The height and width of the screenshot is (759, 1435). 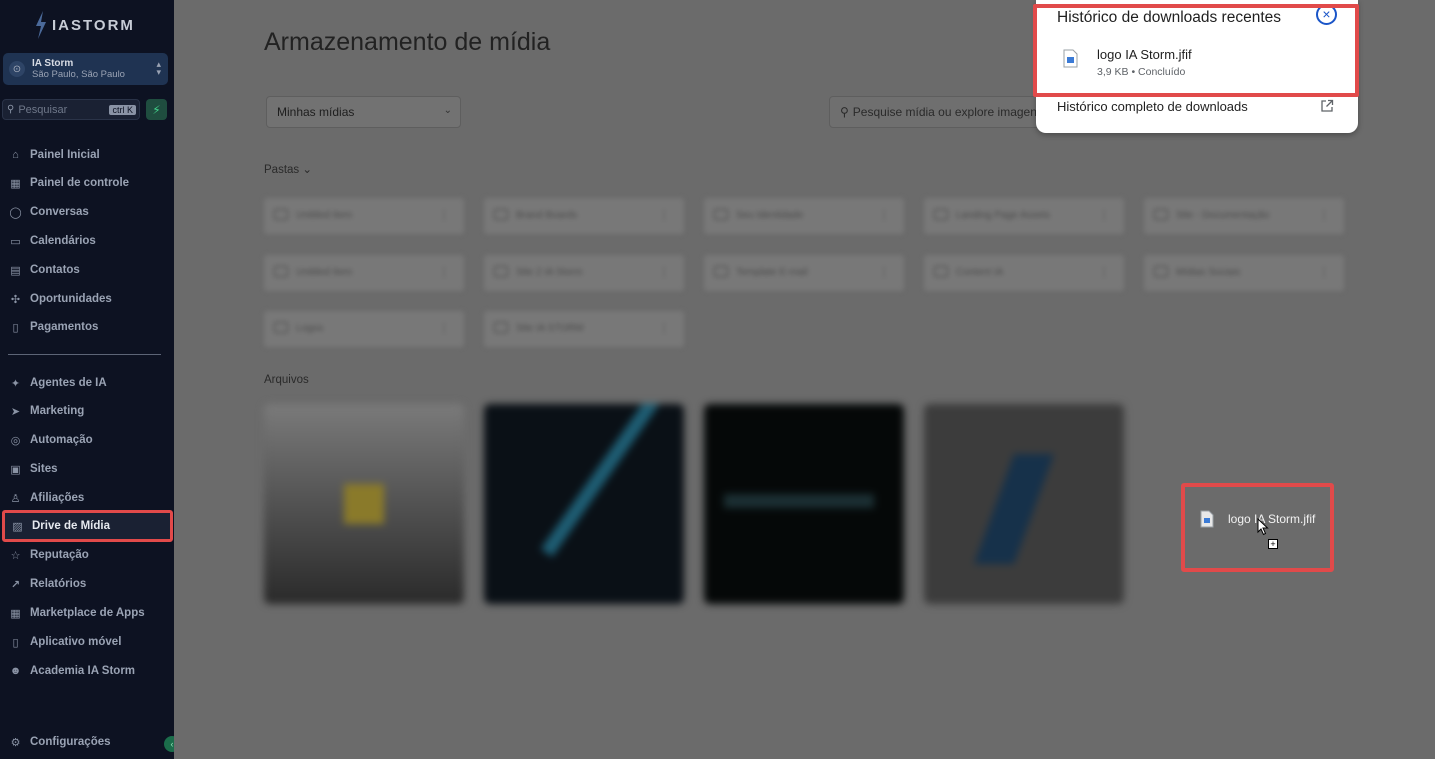 What do you see at coordinates (122, 109) in the screenshot?
I see `shortcut-badge: ctrl K` at bounding box center [122, 109].